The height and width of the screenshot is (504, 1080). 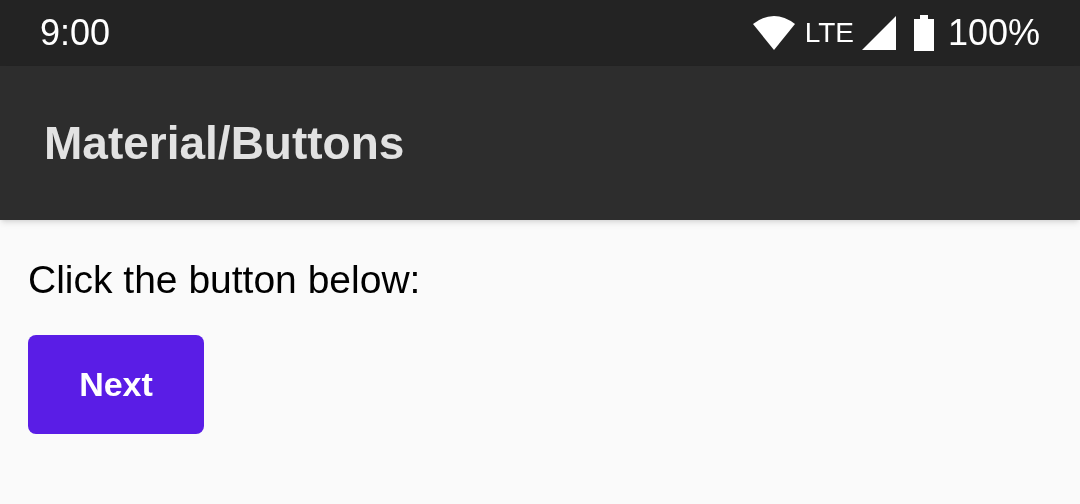 I want to click on wifi-icon, so click(x=773, y=33).